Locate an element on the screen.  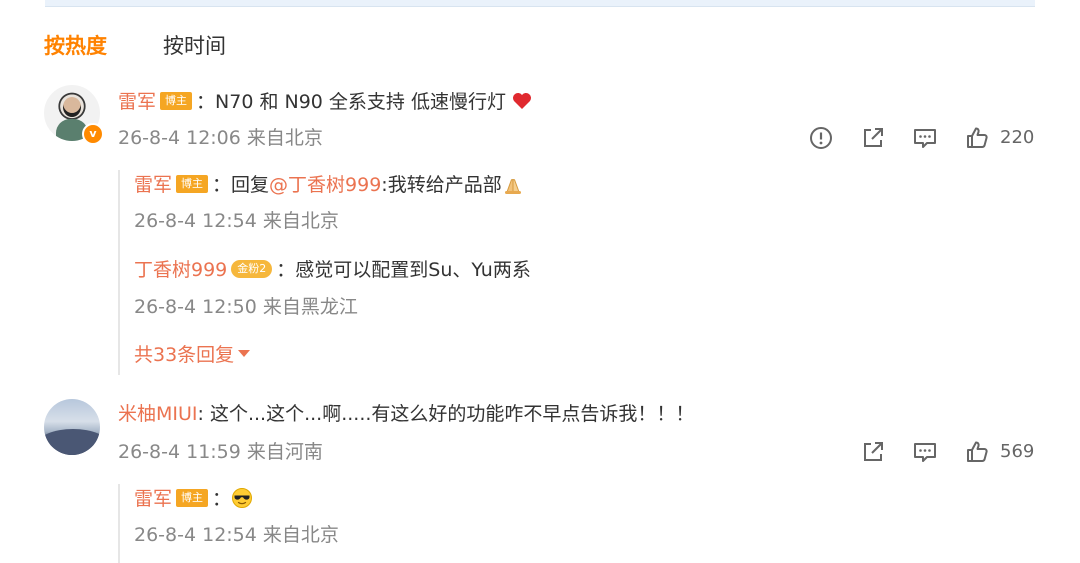
reply-meta: 26-8-4 12:50 来自黑龙江 is located at coordinates (246, 307).